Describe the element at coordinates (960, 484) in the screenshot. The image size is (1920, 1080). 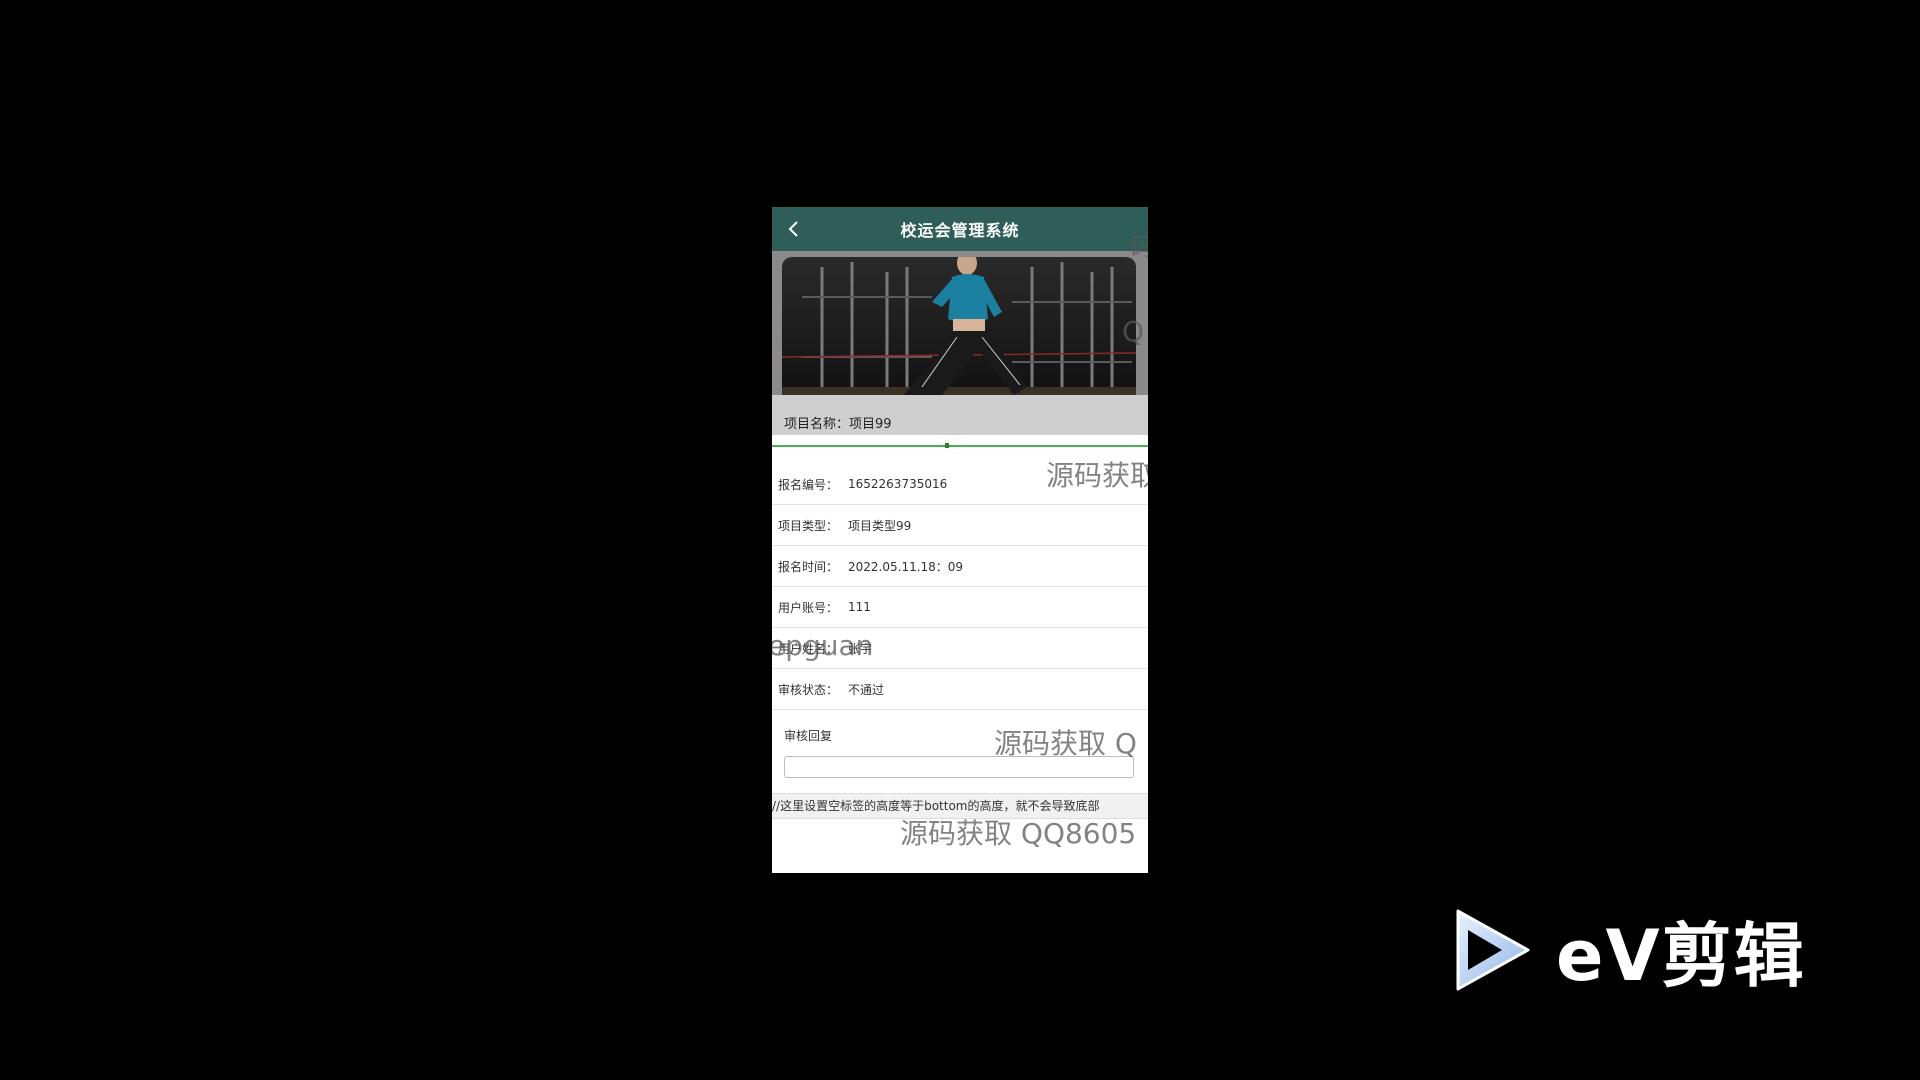
I see `detail-row-registration-no: 报名编号： 1652263735016` at that location.